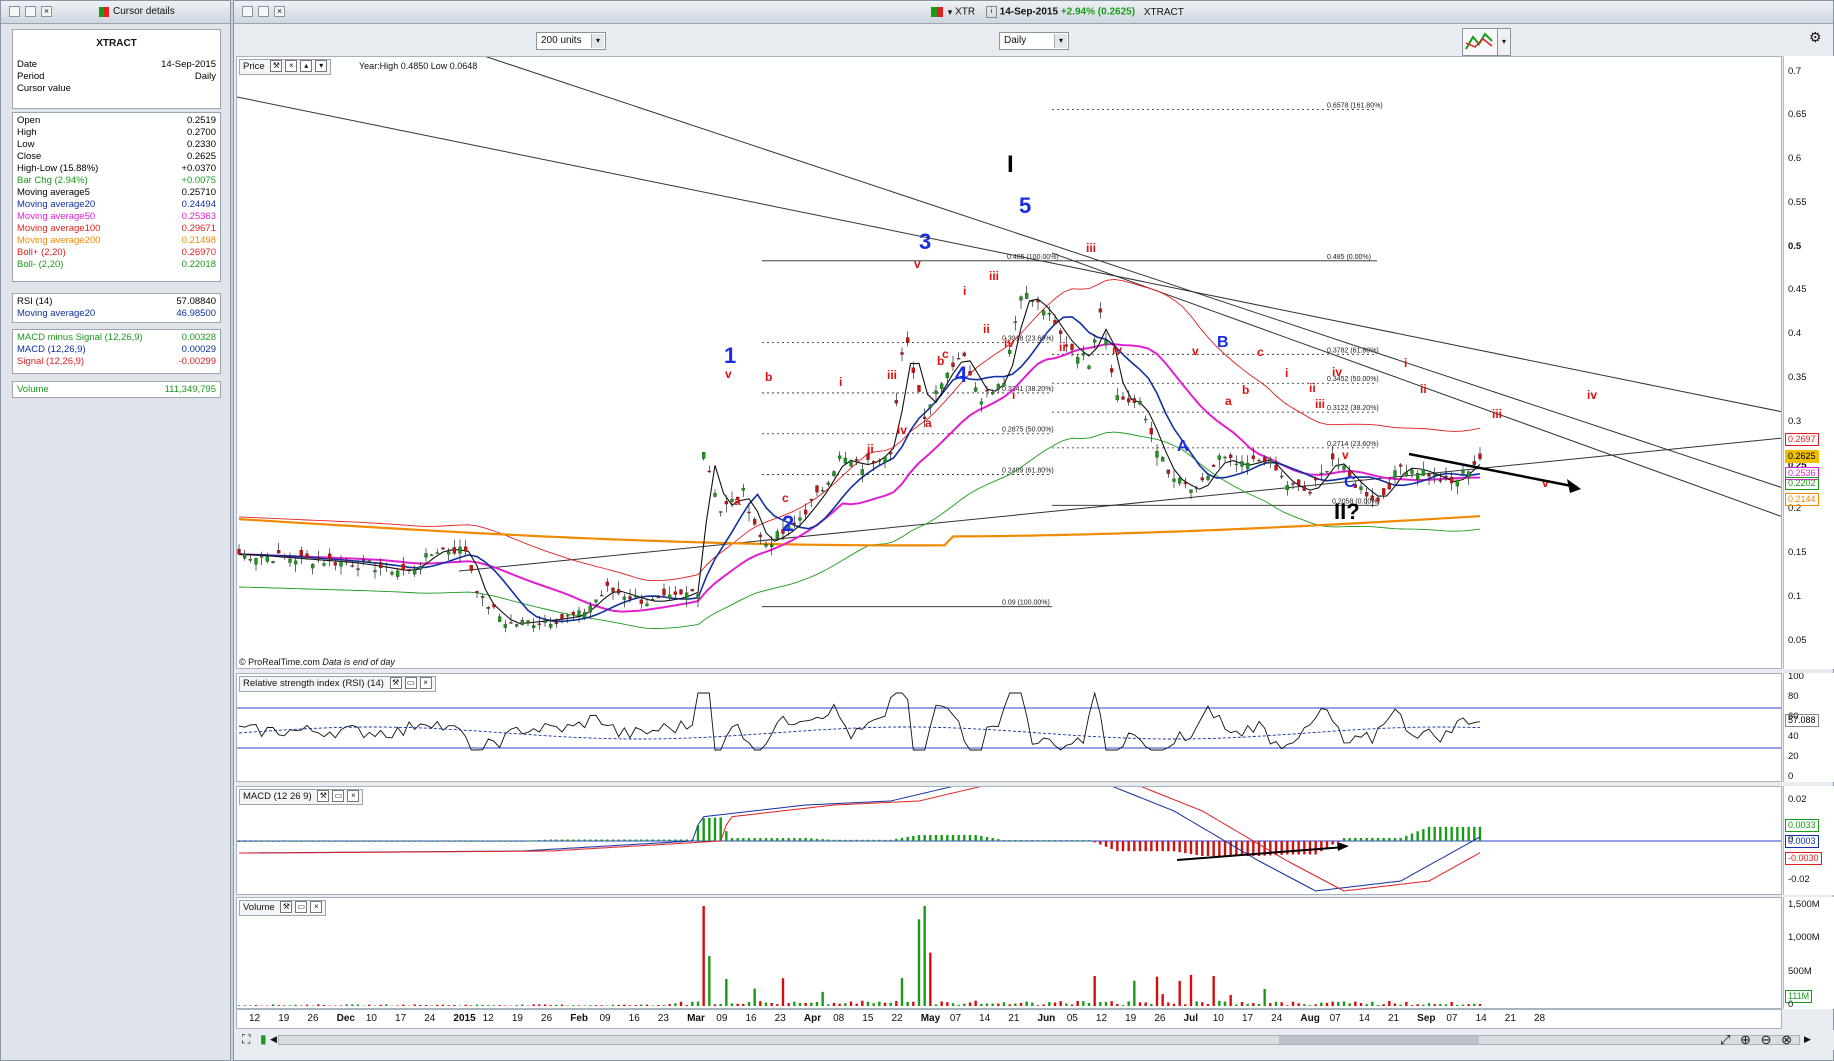  Describe the element at coordinates (1797, 553) in the screenshot. I see `y-tick-label: 0.15` at that location.